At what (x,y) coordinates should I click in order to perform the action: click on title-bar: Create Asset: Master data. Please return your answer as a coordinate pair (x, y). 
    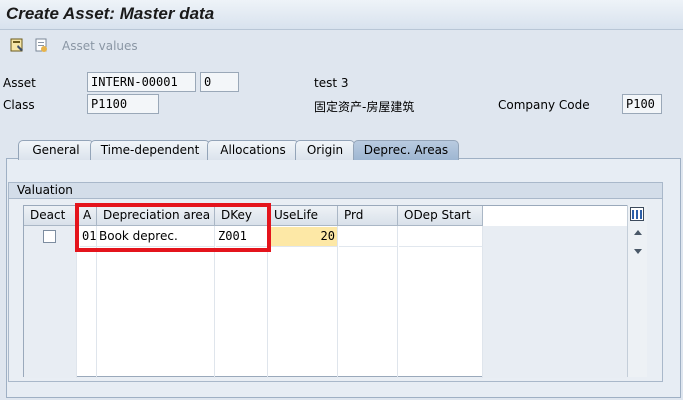
    Looking at the image, I should click on (341, 15).